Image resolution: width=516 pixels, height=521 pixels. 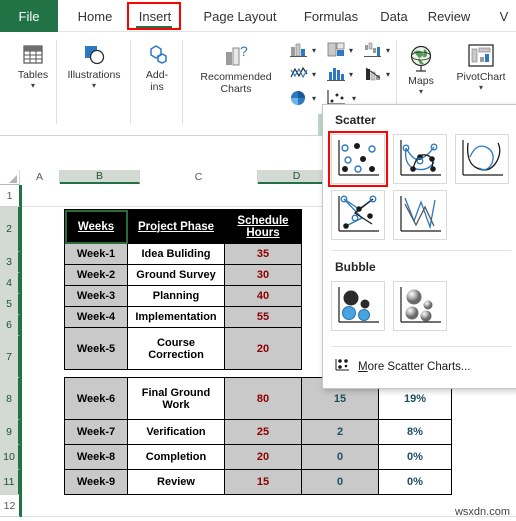 I want to click on row-header-7: 7, so click(x=10, y=357).